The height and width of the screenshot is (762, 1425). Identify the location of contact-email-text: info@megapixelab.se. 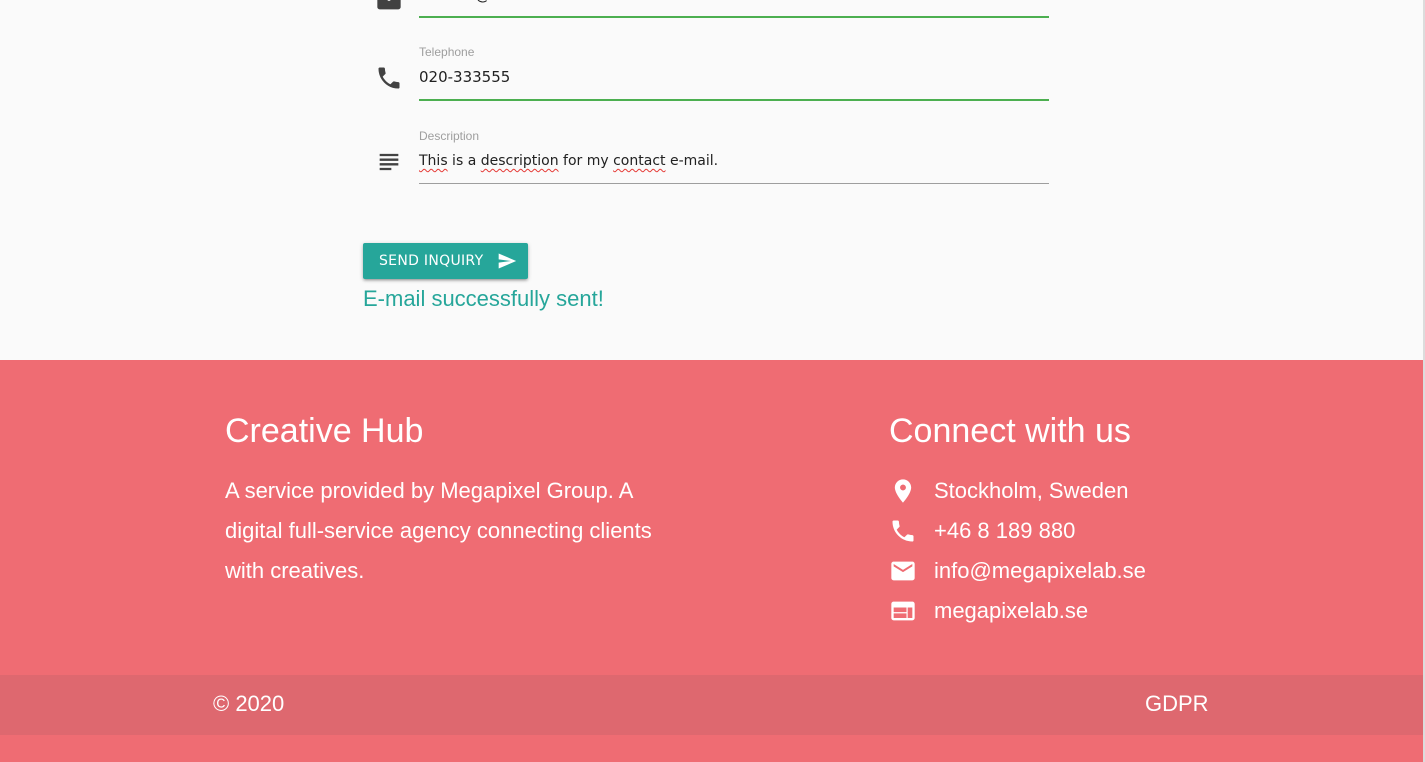
(1040, 570).